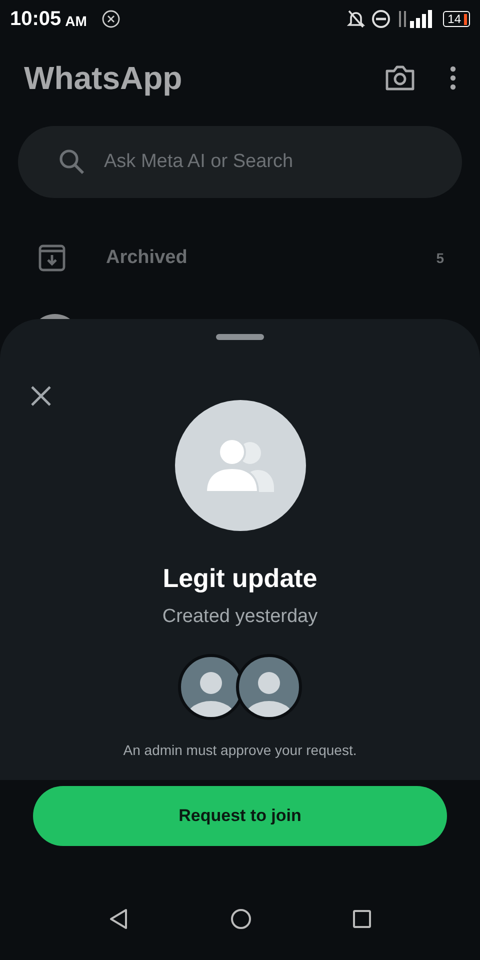 Image resolution: width=480 pixels, height=960 pixels. I want to click on do-not-disturb-icon, so click(380, 19).